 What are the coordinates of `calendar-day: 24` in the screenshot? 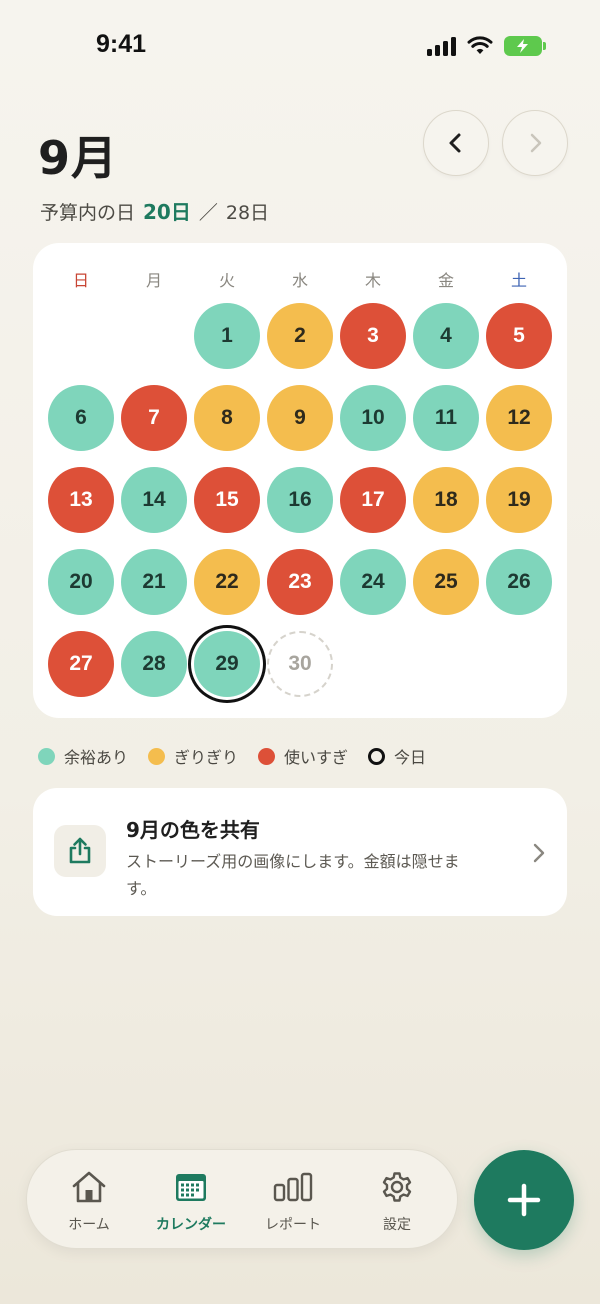 It's located at (373, 582).